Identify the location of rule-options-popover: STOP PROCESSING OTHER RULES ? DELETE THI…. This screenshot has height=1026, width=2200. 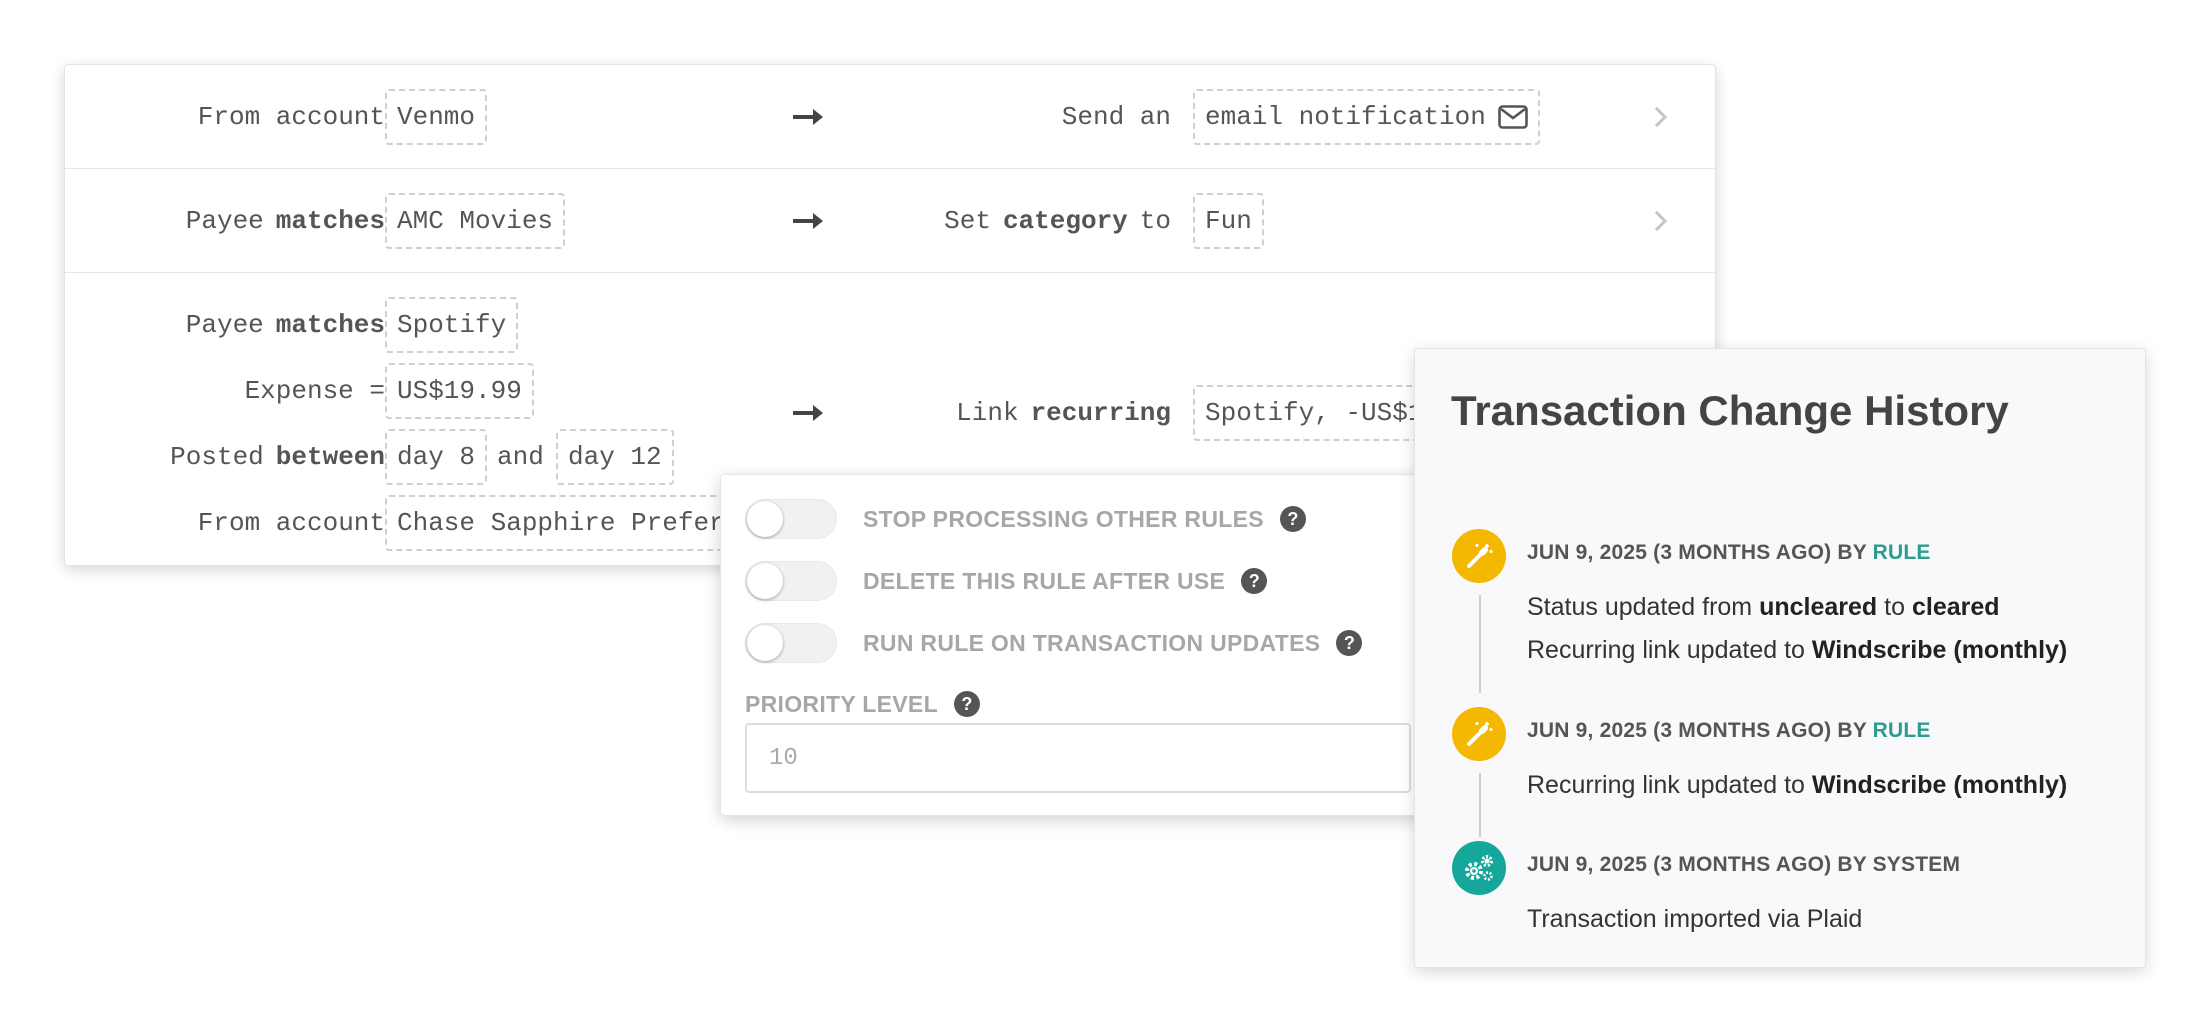
(1077, 645).